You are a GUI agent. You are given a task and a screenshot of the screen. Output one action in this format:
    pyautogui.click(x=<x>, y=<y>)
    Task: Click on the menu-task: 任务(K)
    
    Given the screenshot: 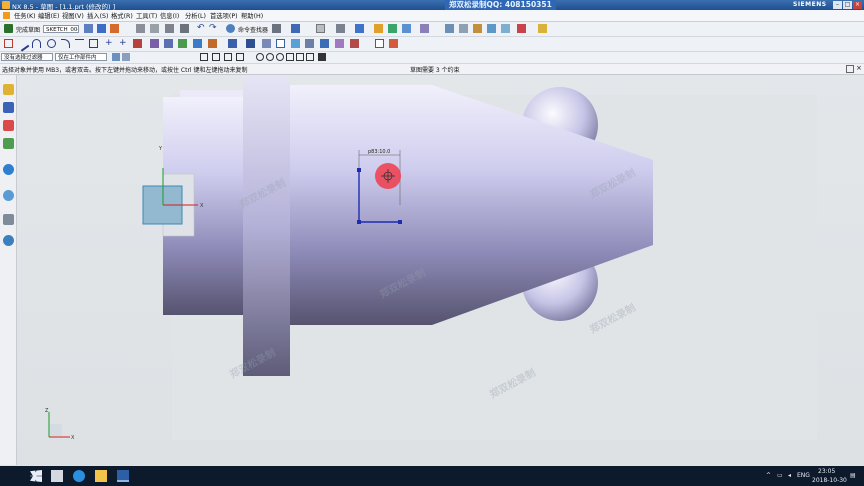 What is the action you would take?
    pyautogui.click(x=25, y=15)
    